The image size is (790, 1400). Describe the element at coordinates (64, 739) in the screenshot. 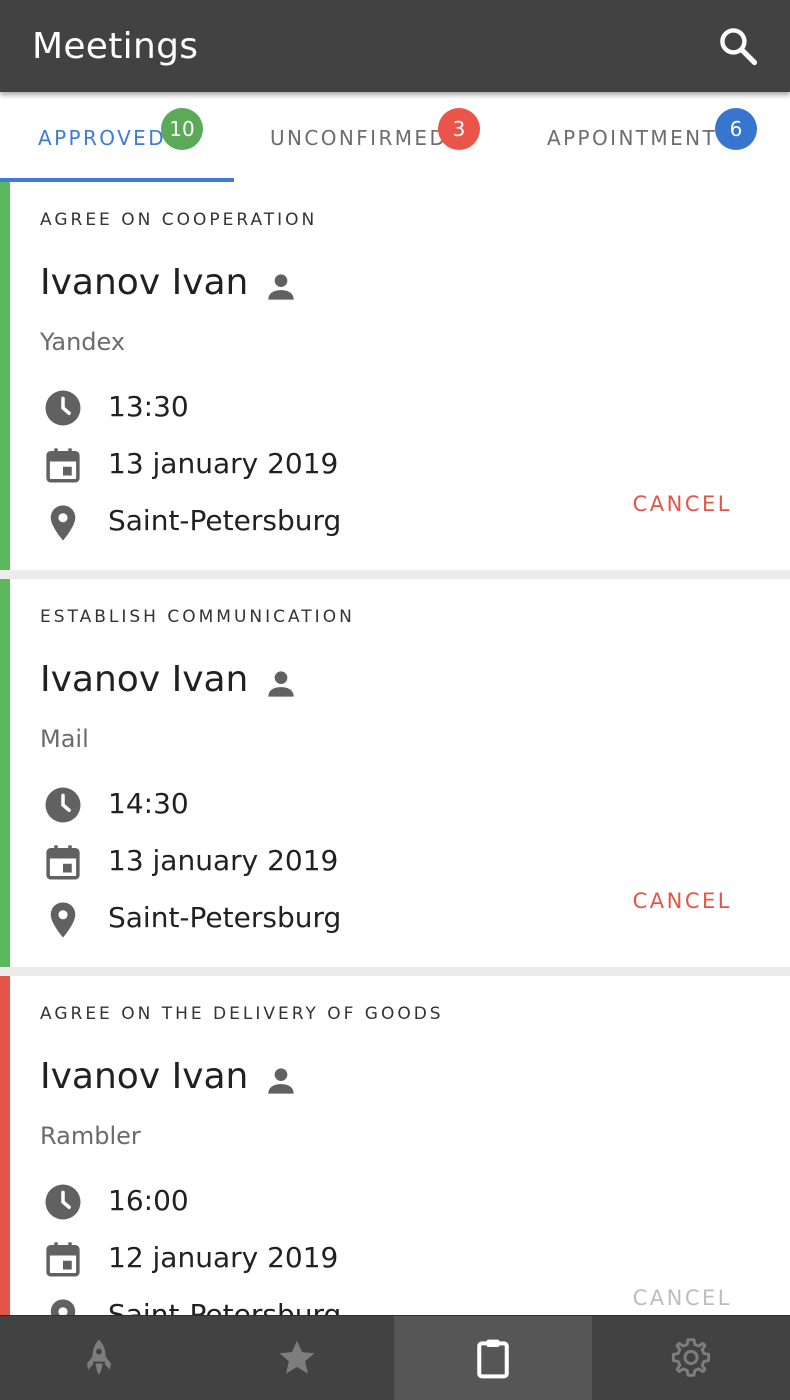

I see `company-name: Mail` at that location.